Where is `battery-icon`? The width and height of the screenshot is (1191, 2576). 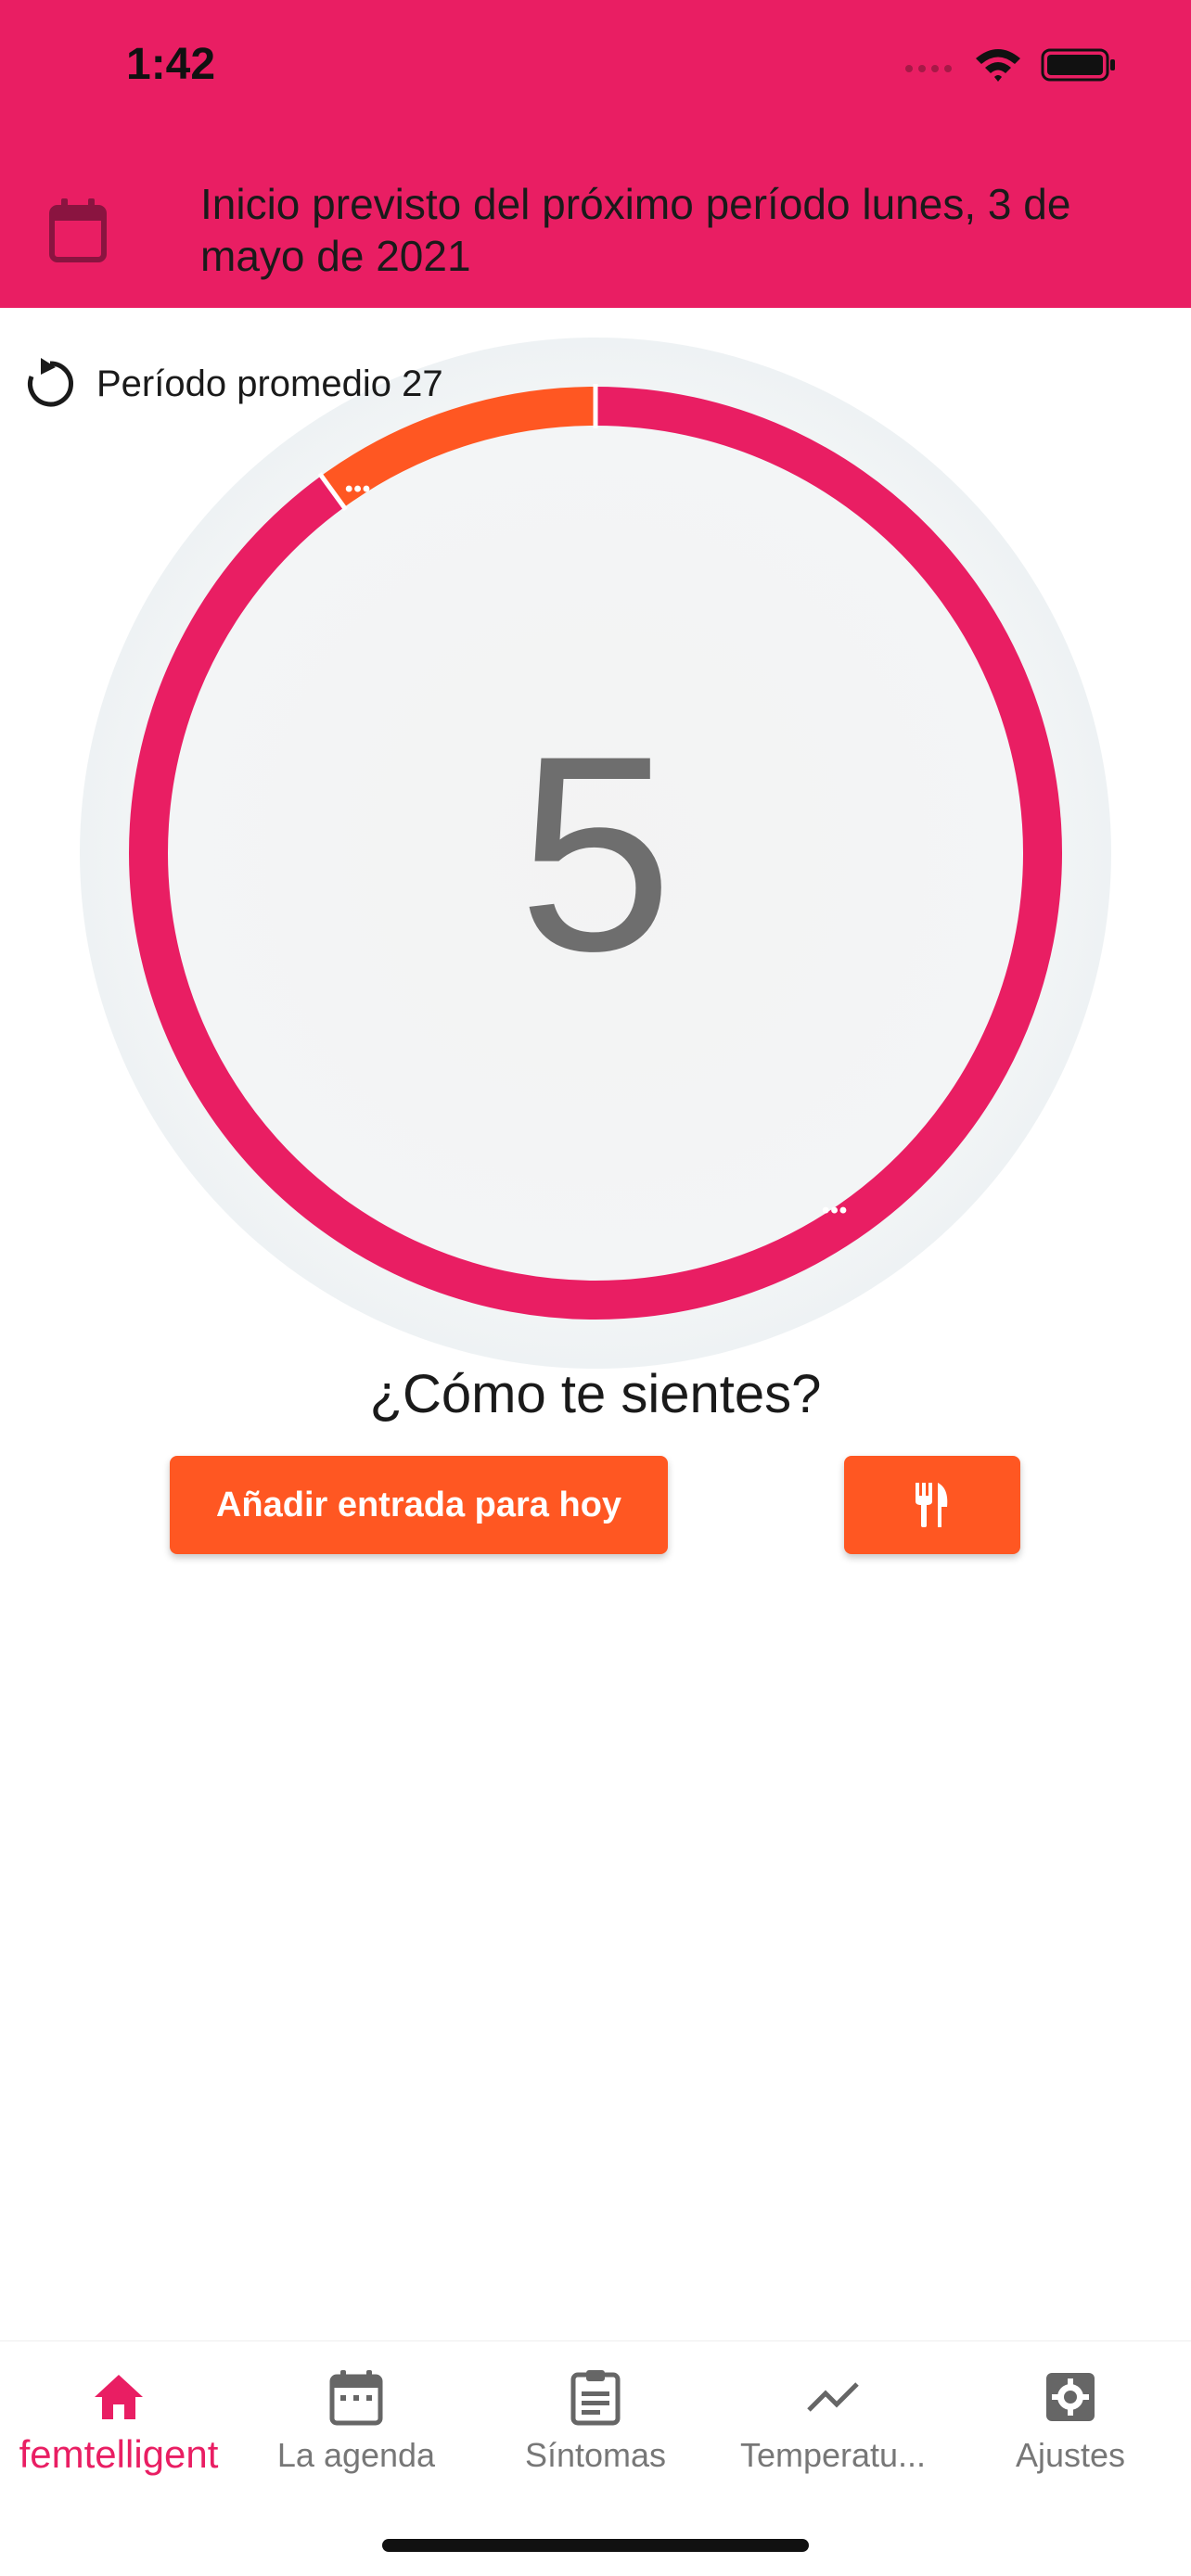
battery-icon is located at coordinates (1078, 65).